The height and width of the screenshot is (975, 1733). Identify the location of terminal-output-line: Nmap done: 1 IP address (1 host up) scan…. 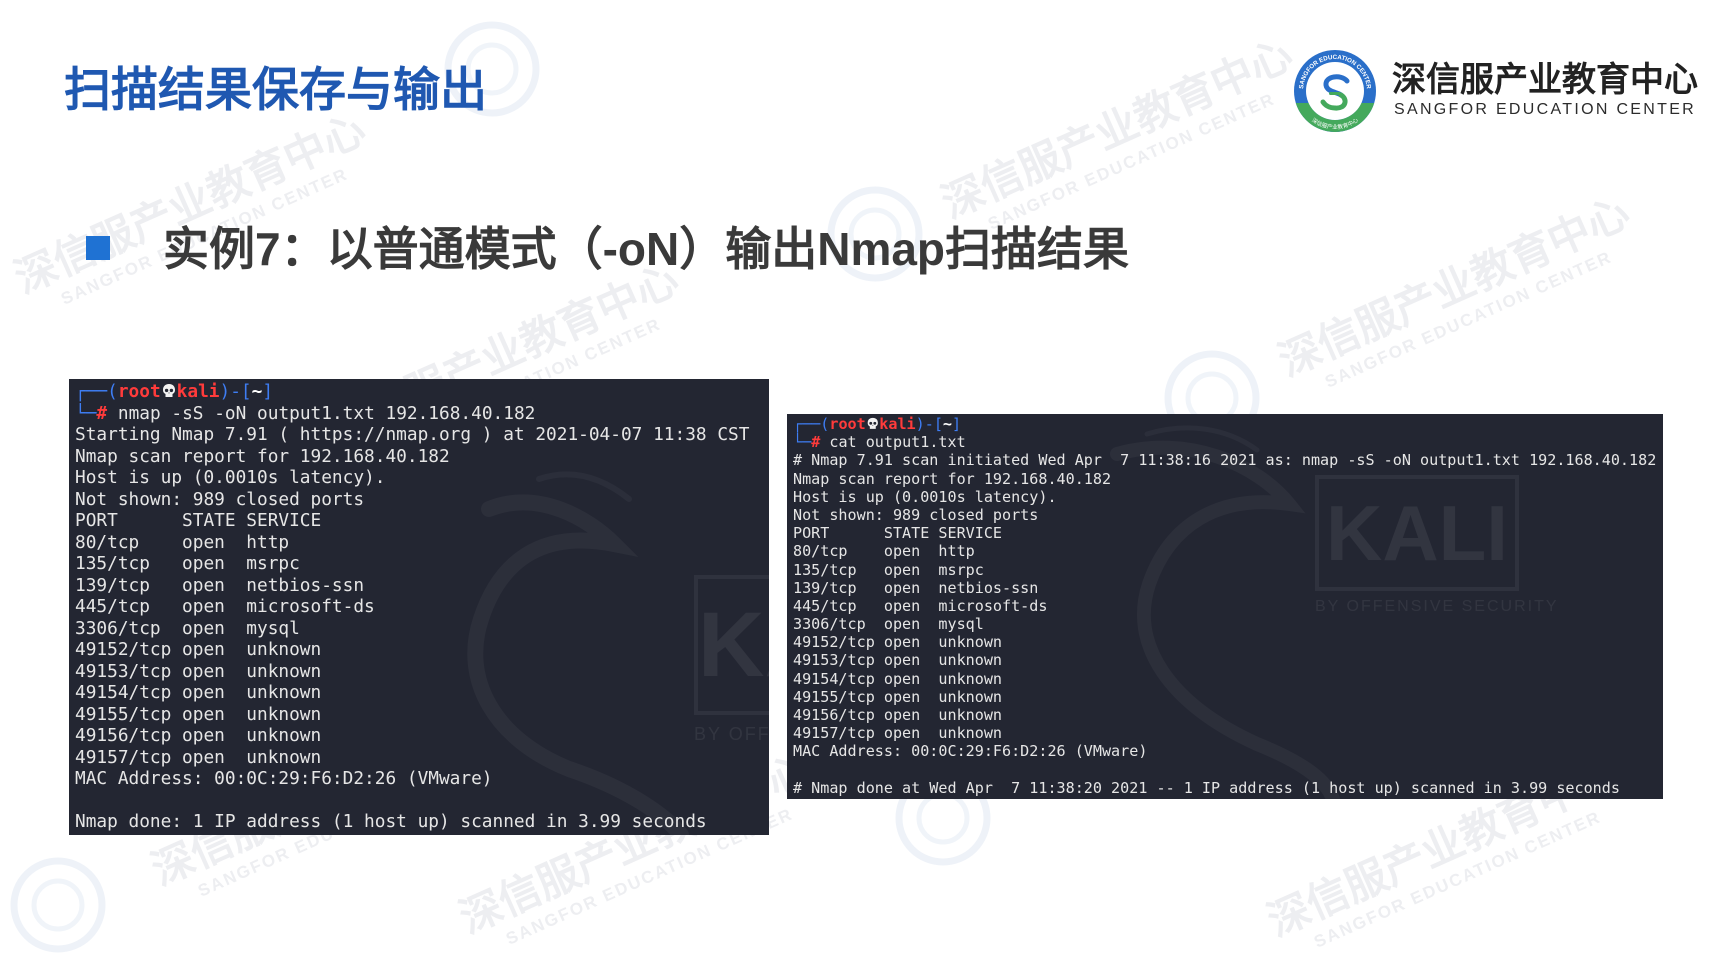
(391, 821).